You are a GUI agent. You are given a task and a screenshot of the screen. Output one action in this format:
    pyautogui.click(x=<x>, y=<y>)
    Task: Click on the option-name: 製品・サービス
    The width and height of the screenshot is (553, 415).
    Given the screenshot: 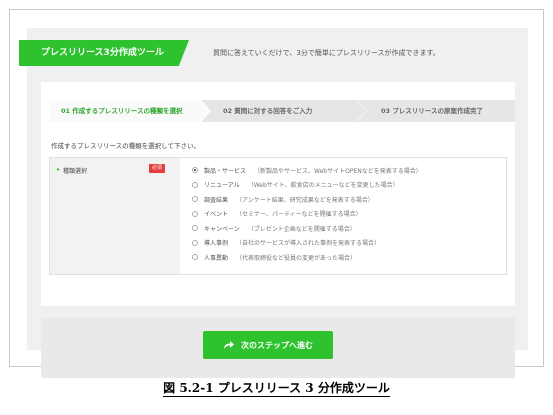 What is the action you would take?
    pyautogui.click(x=225, y=171)
    